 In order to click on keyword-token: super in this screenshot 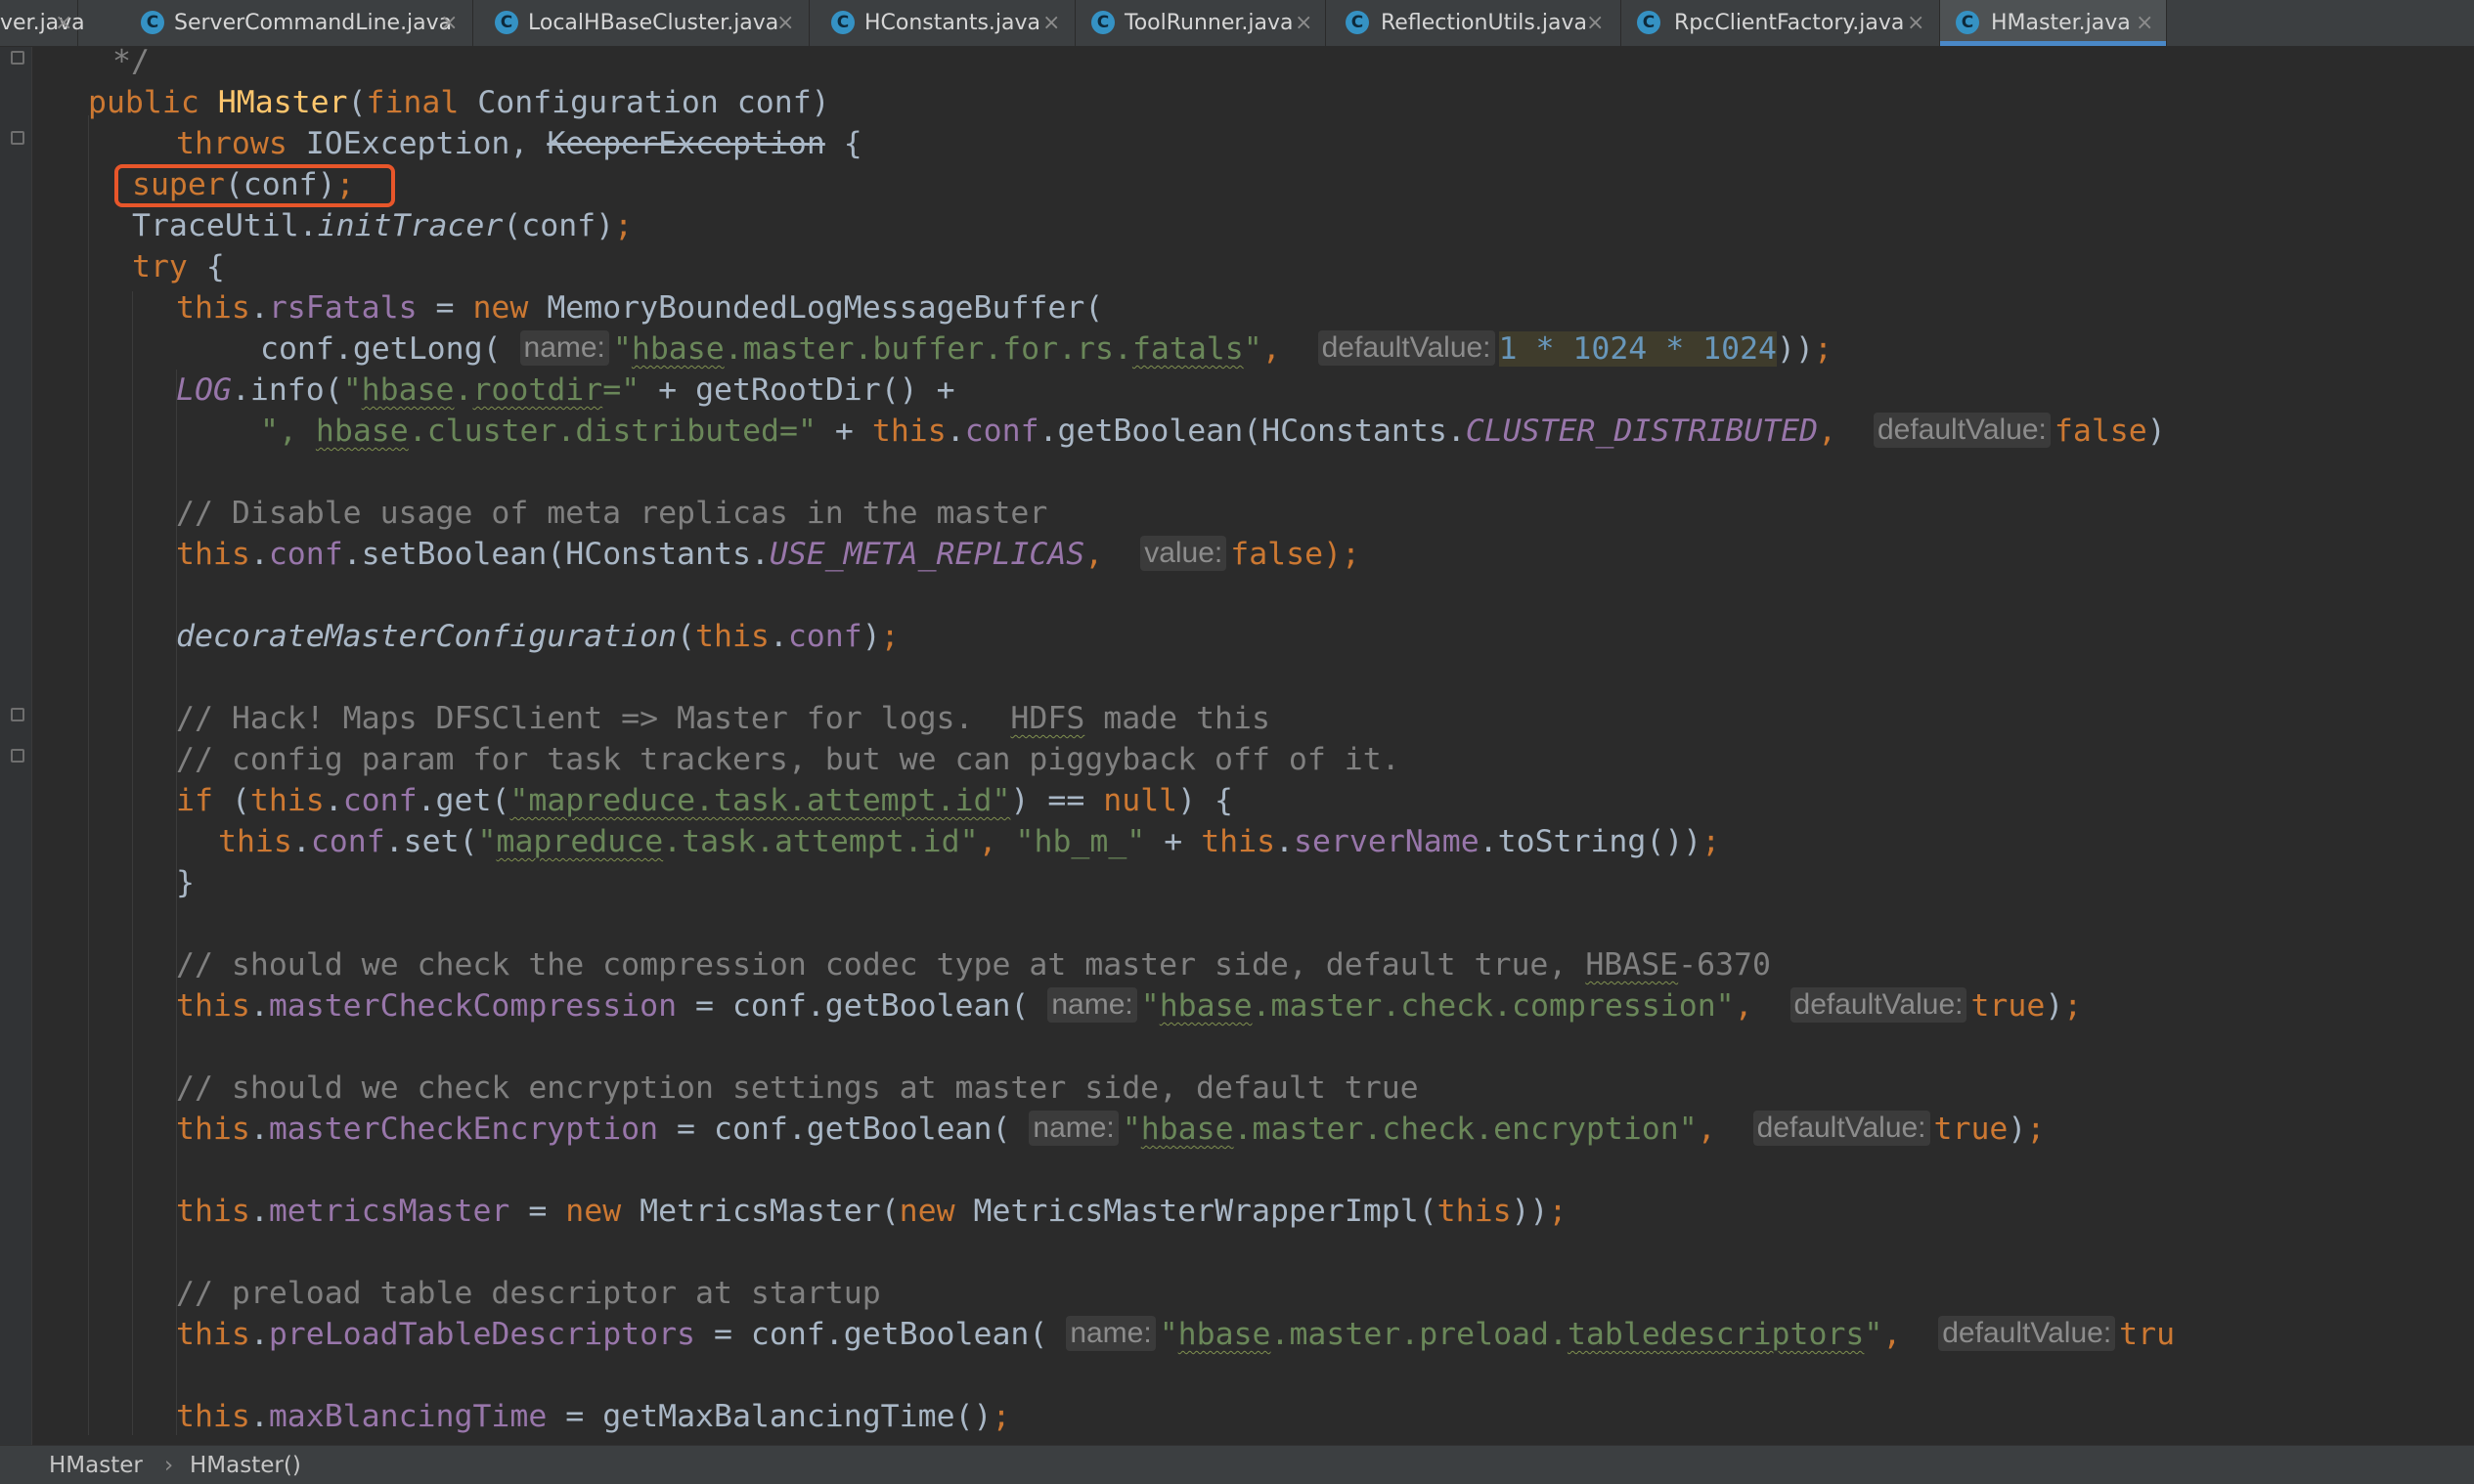, I will do `click(178, 184)`.